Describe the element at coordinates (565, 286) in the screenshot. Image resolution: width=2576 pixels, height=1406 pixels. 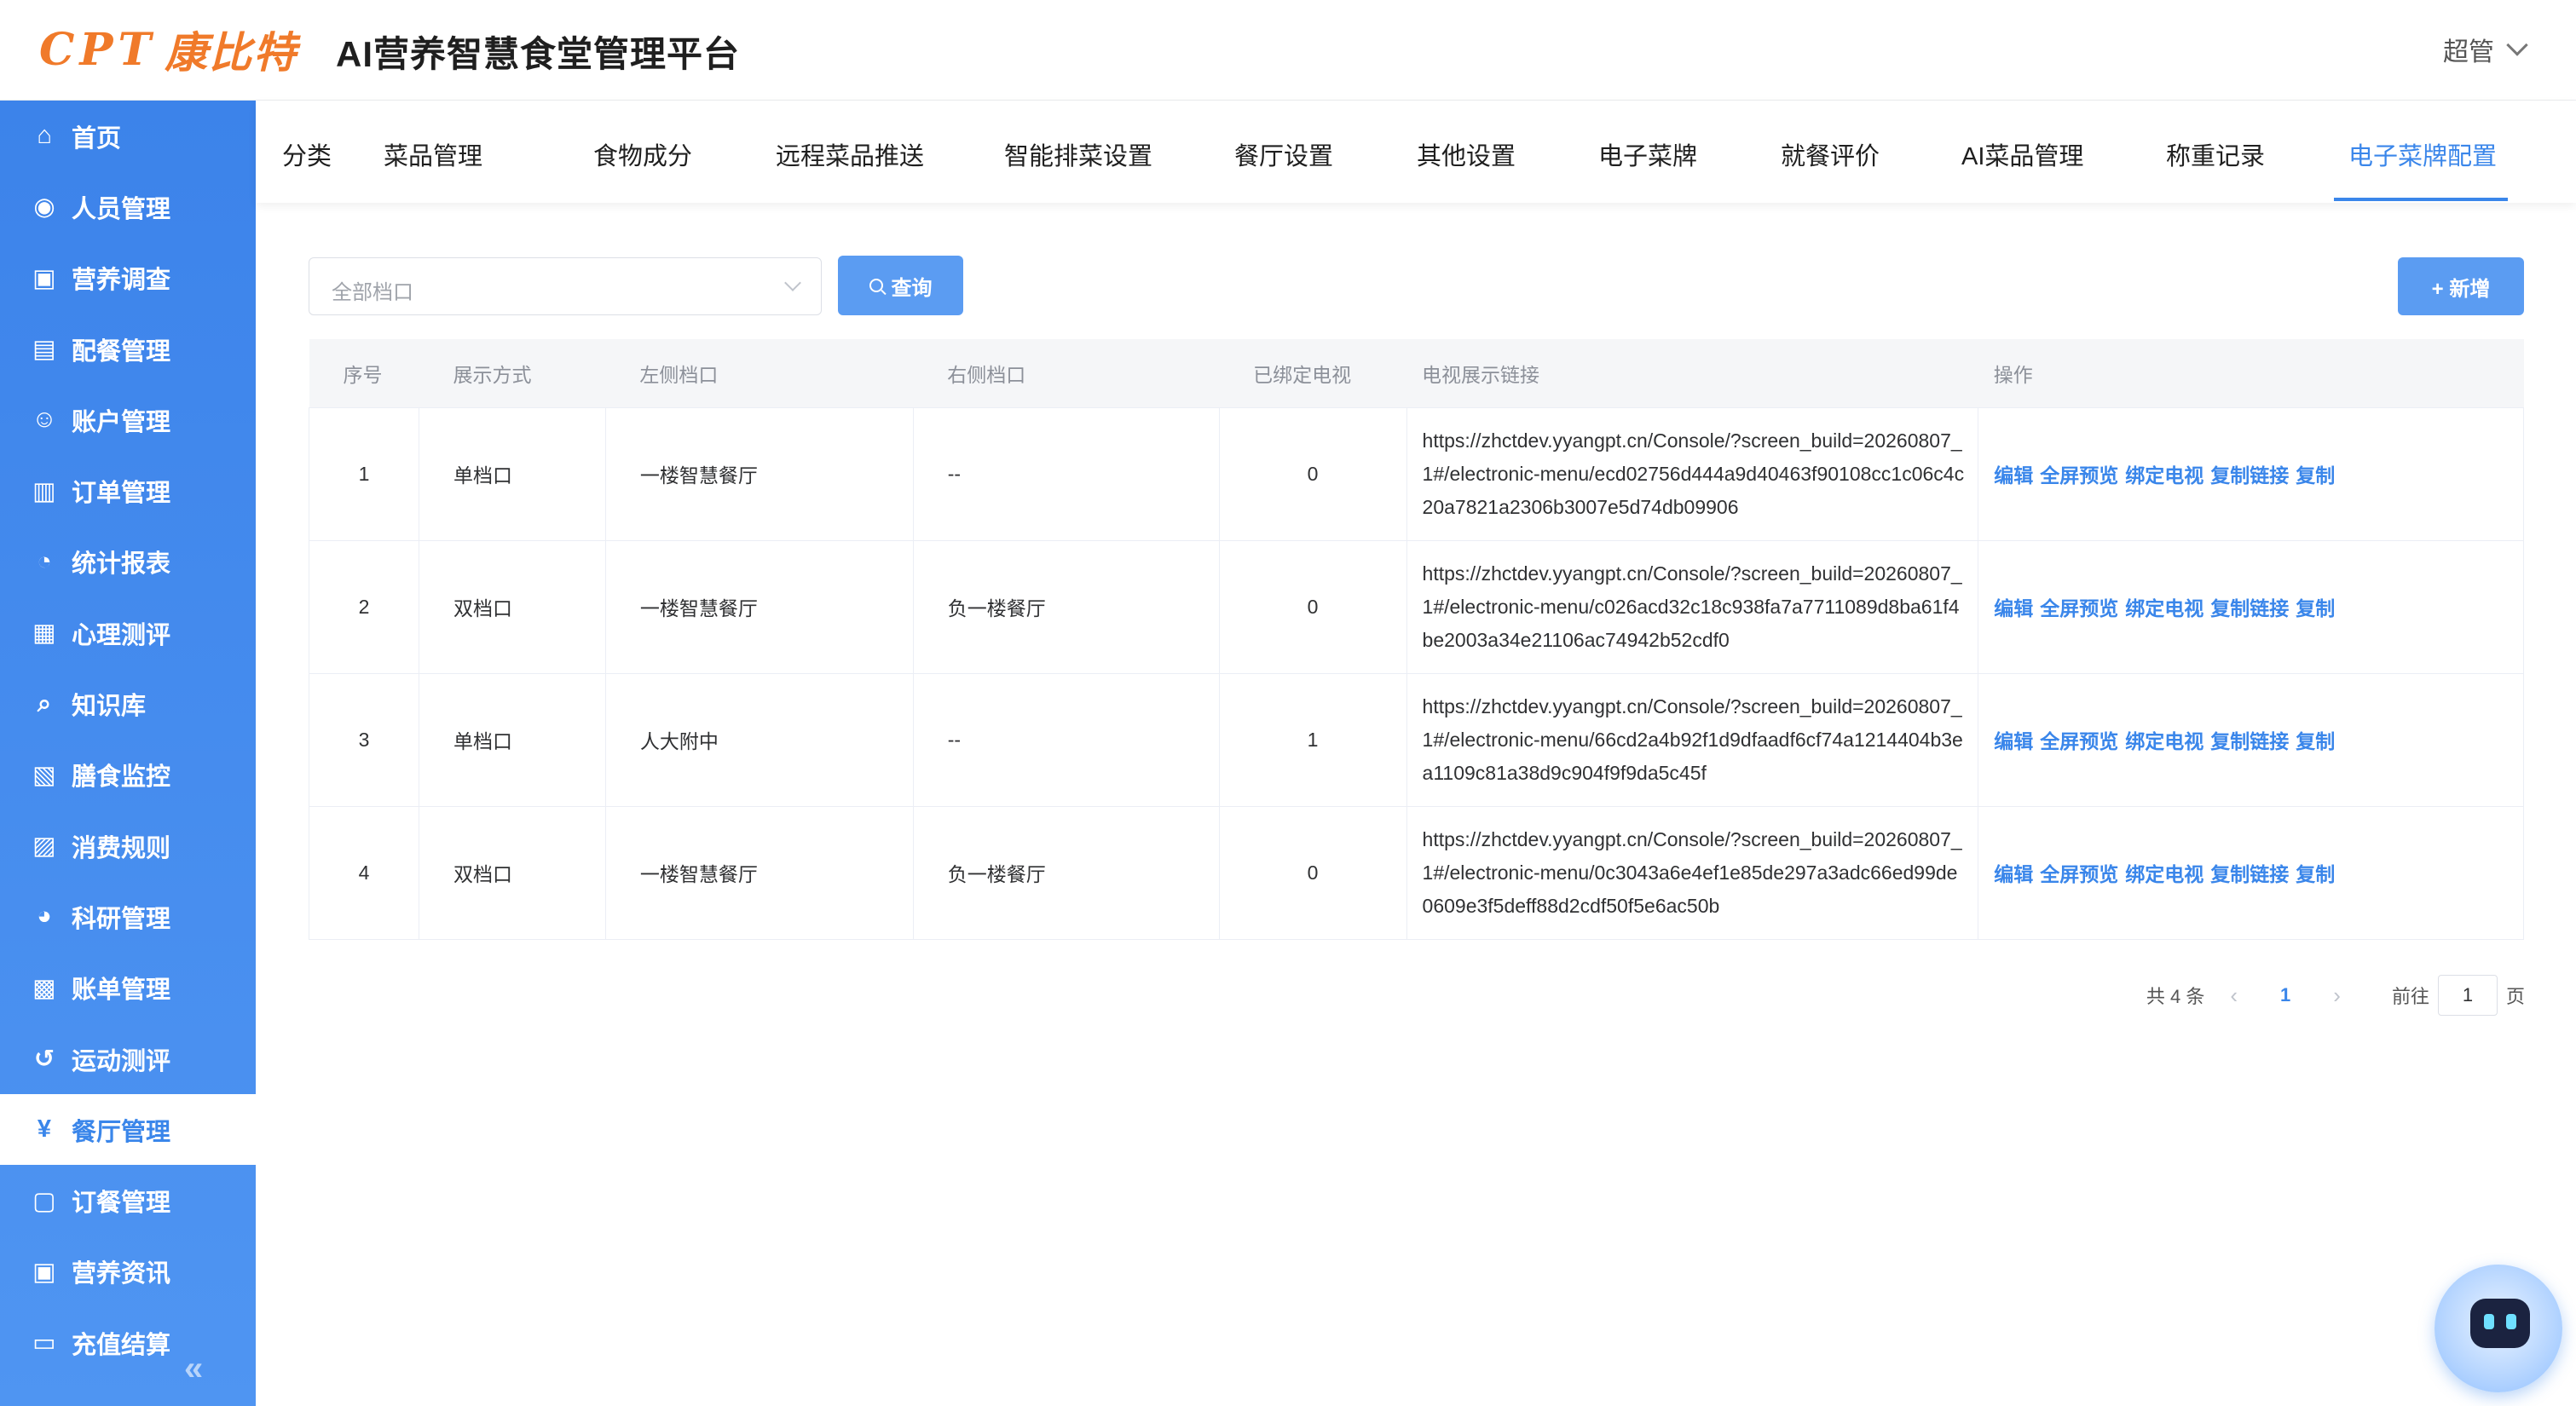
I see `stall-filter-select: 全部档口` at that location.